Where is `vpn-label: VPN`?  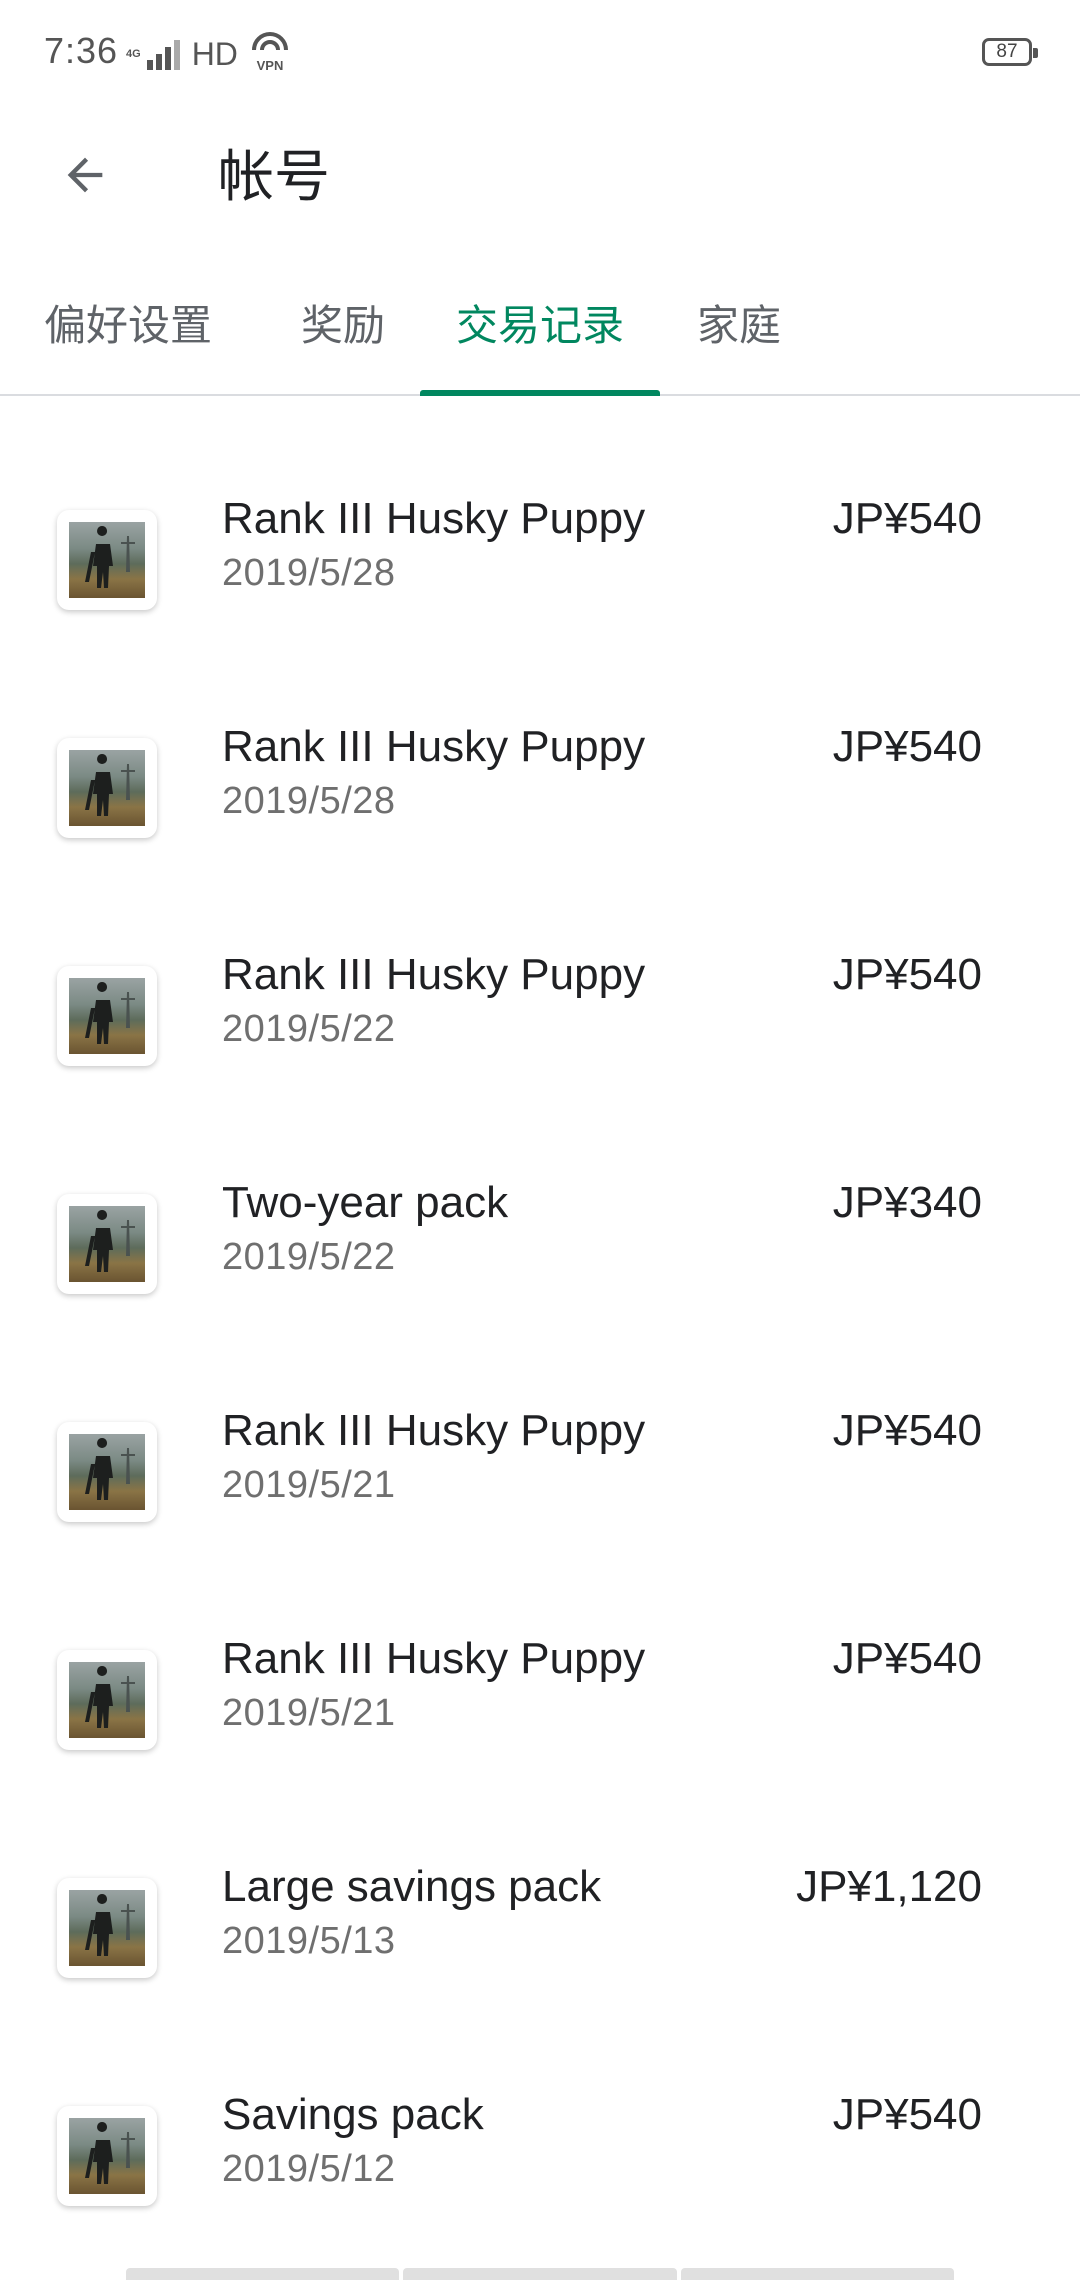 vpn-label: VPN is located at coordinates (270, 65).